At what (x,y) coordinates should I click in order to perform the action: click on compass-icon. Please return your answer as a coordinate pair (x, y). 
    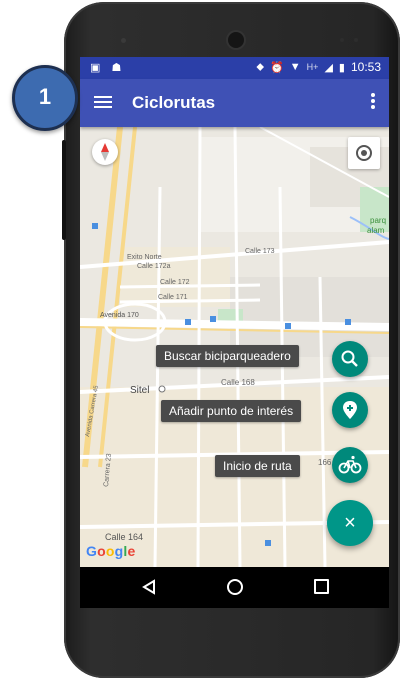
    Looking at the image, I should click on (105, 152).